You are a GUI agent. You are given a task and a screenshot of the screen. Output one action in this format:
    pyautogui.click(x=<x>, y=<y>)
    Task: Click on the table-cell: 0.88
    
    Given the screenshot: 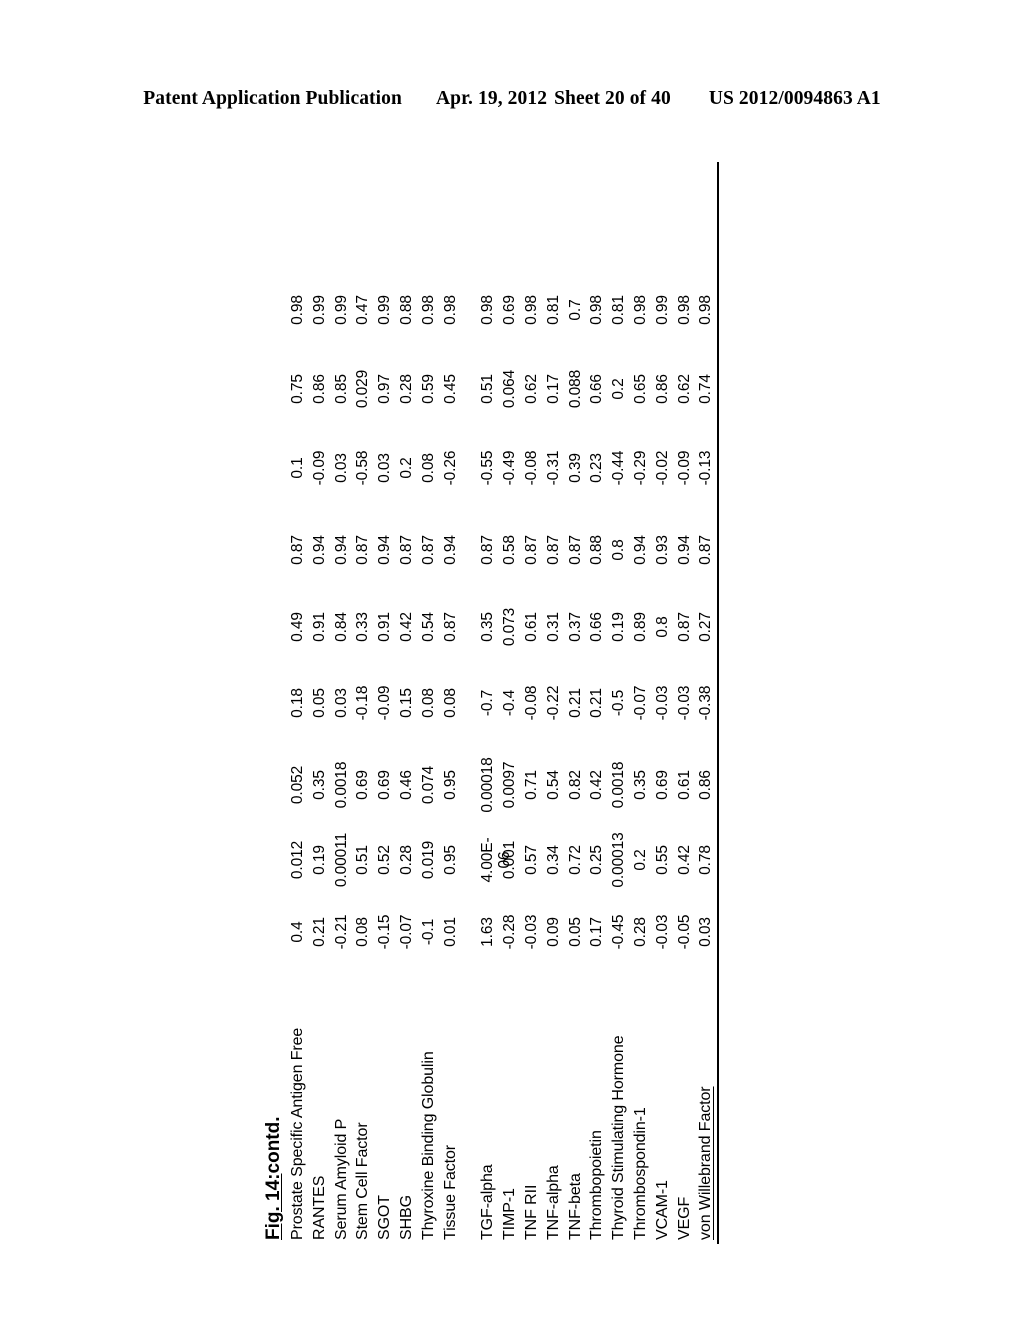 What is the action you would take?
    pyautogui.click(x=597, y=550)
    